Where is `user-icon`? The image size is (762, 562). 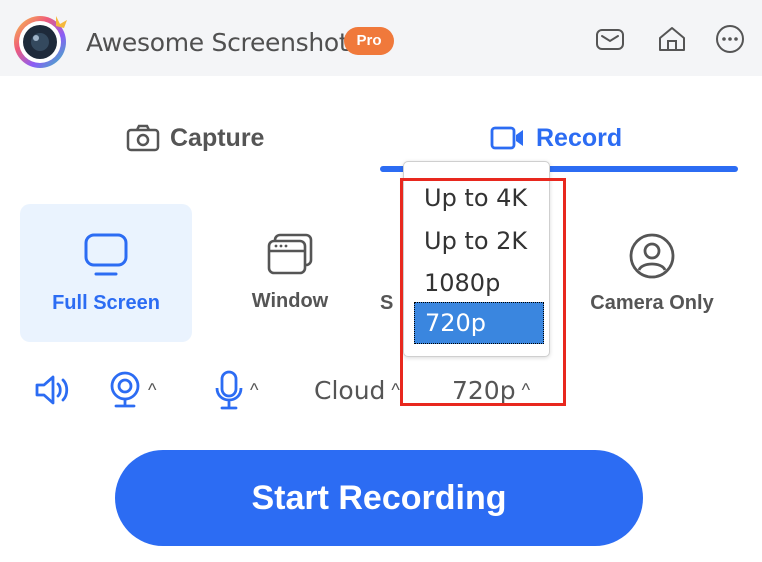 user-icon is located at coordinates (652, 256).